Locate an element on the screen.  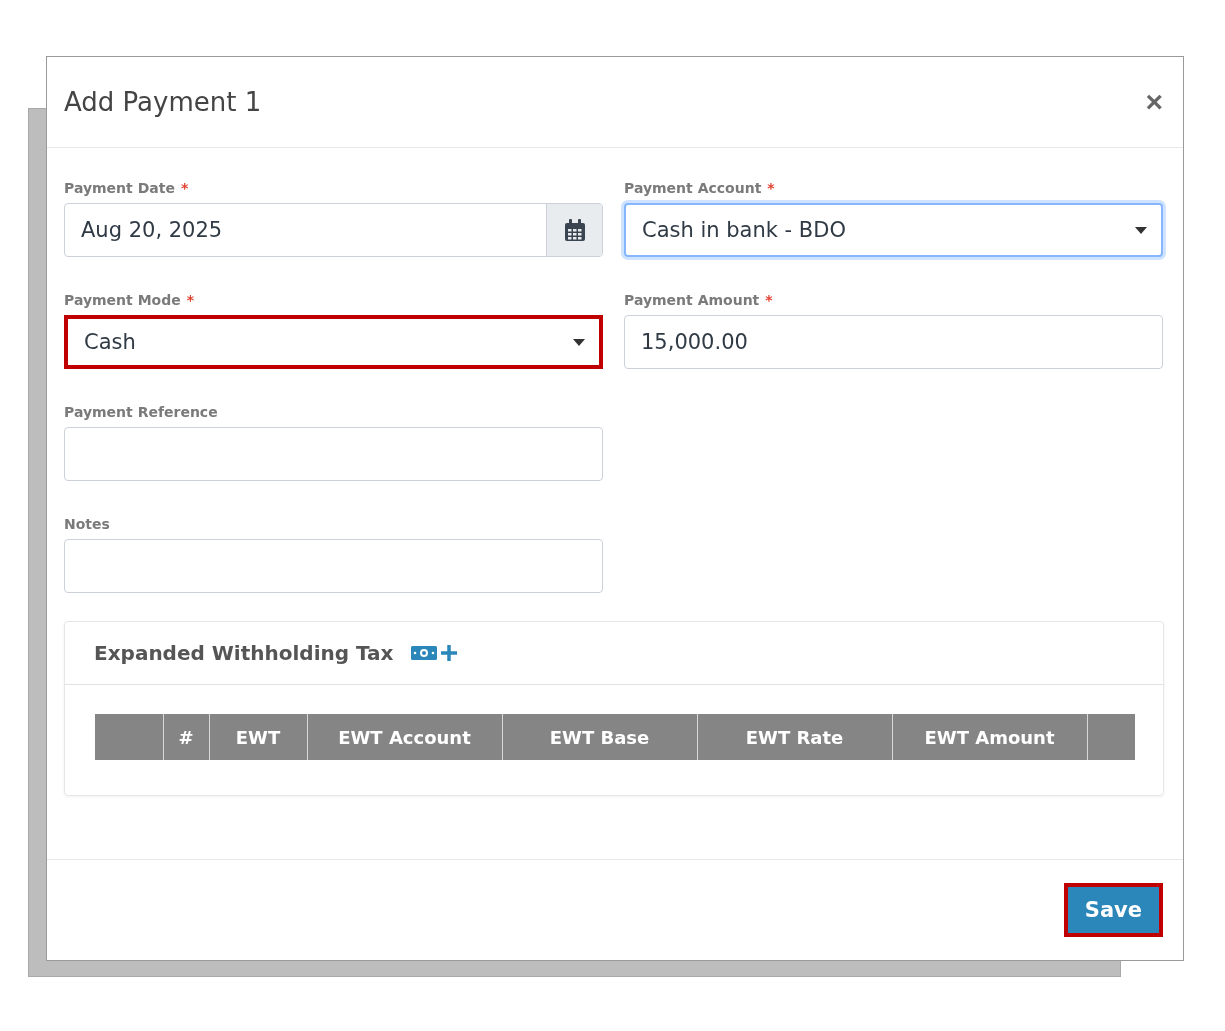
column-header: EWT is located at coordinates (258, 737).